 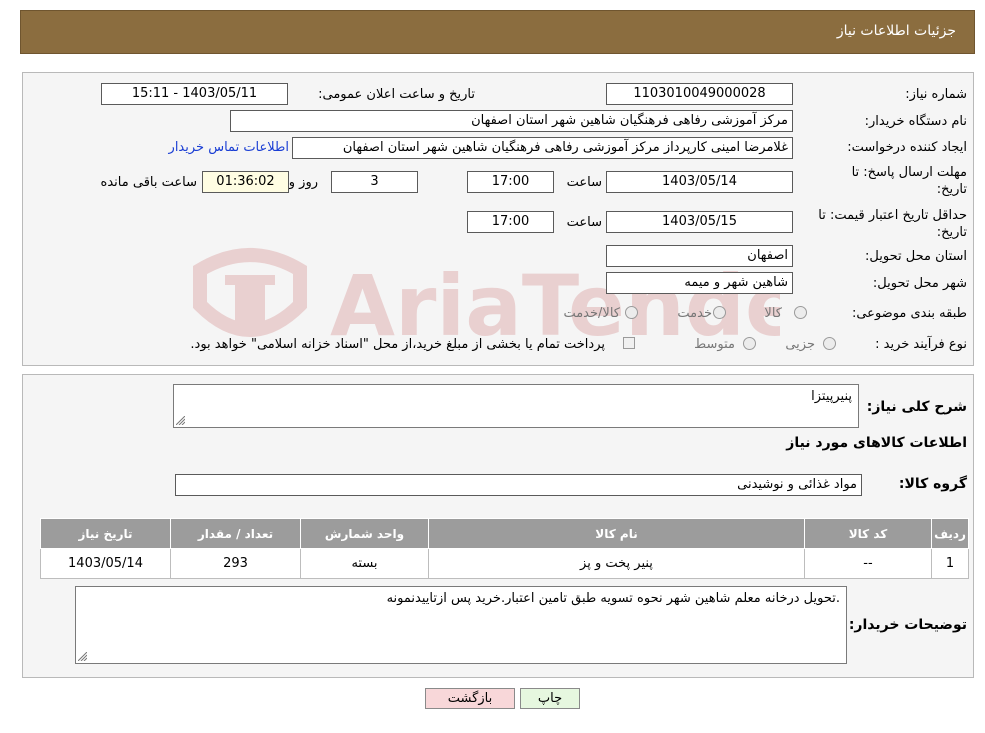 I want to click on province-field: اصفهان, so click(x=699, y=256).